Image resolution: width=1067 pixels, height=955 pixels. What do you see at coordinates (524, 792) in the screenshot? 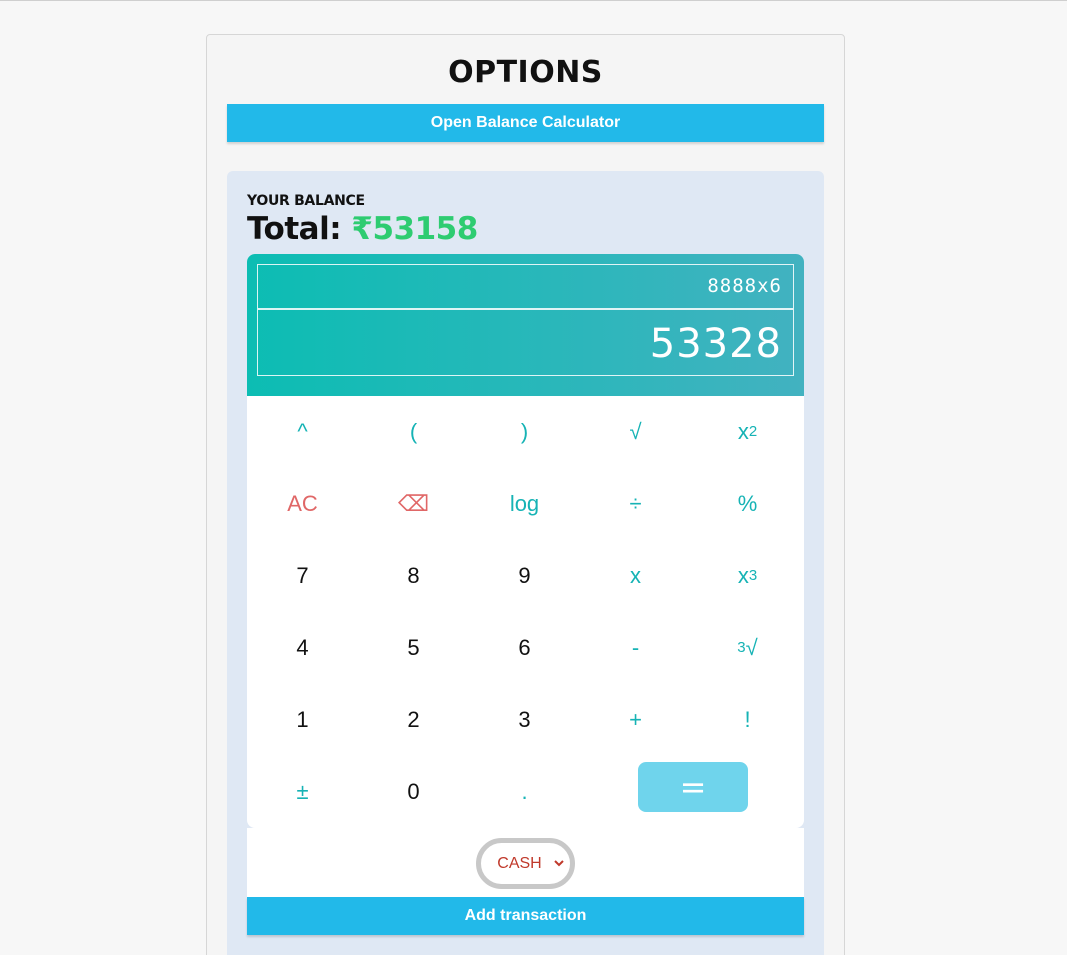
I see `decimal-key: .` at bounding box center [524, 792].